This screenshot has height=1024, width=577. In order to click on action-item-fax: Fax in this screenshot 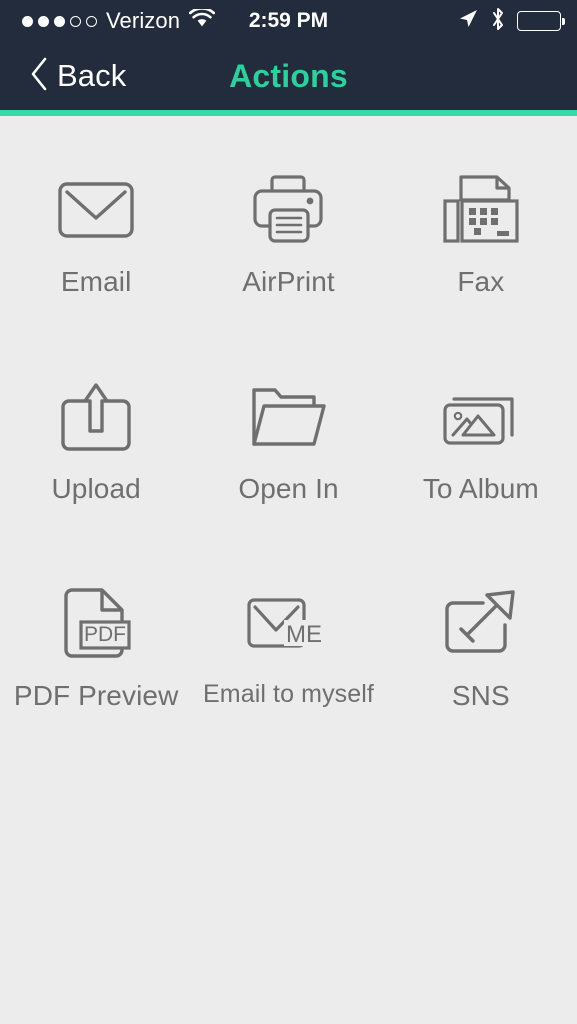, I will do `click(481, 219)`.